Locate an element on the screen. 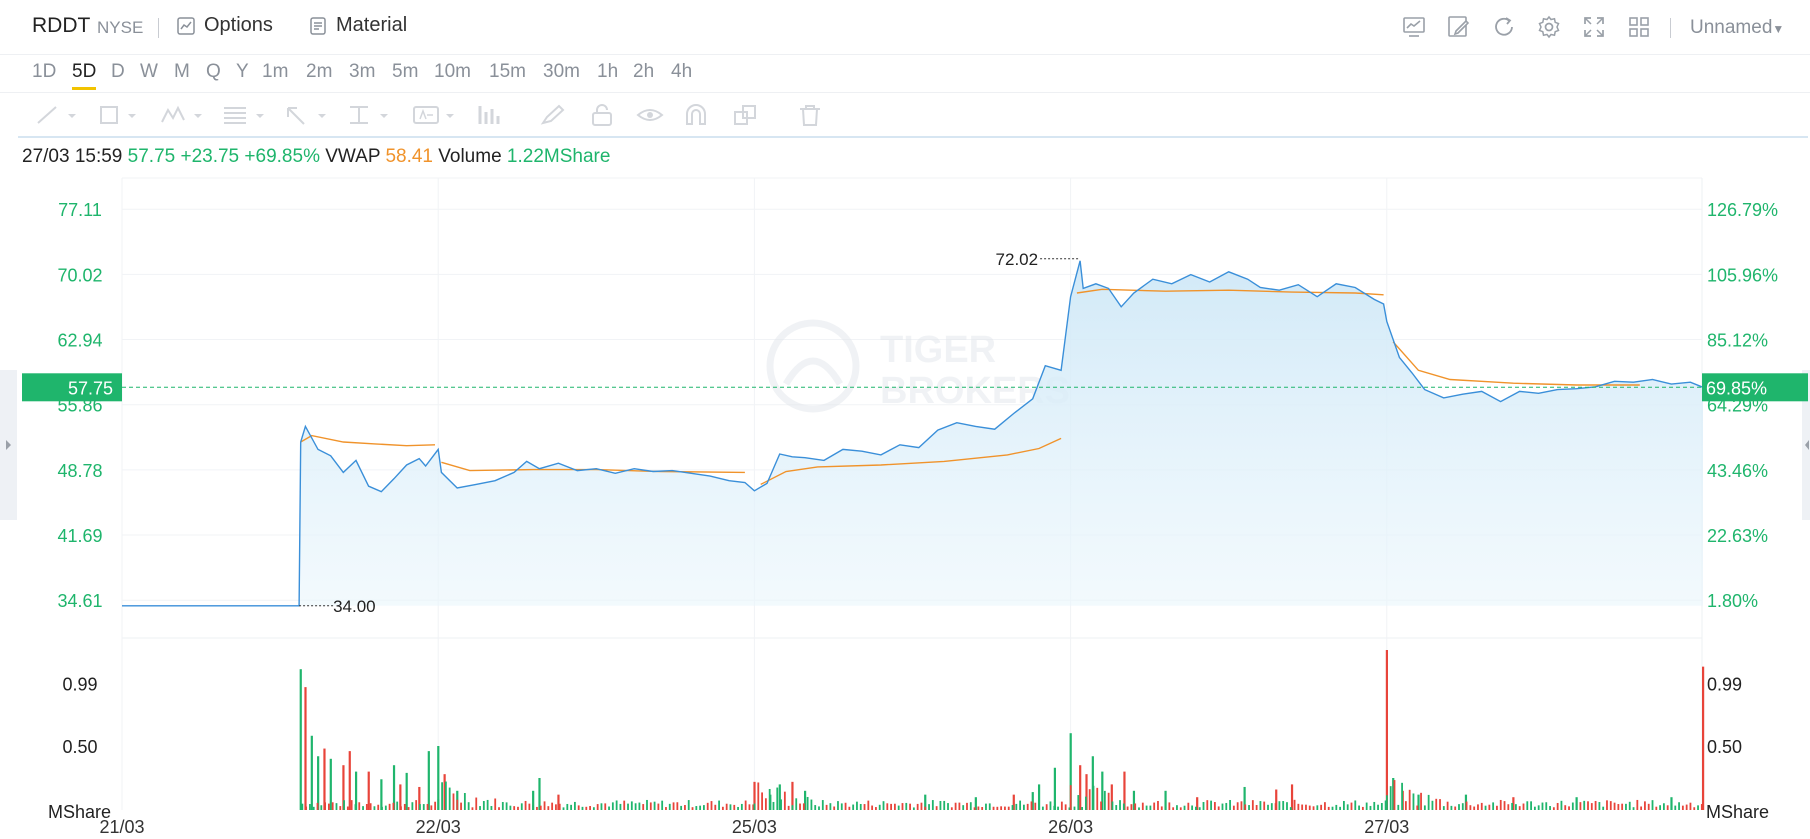 The height and width of the screenshot is (839, 1810). right-axis-label: 126.79% is located at coordinates (1742, 210).